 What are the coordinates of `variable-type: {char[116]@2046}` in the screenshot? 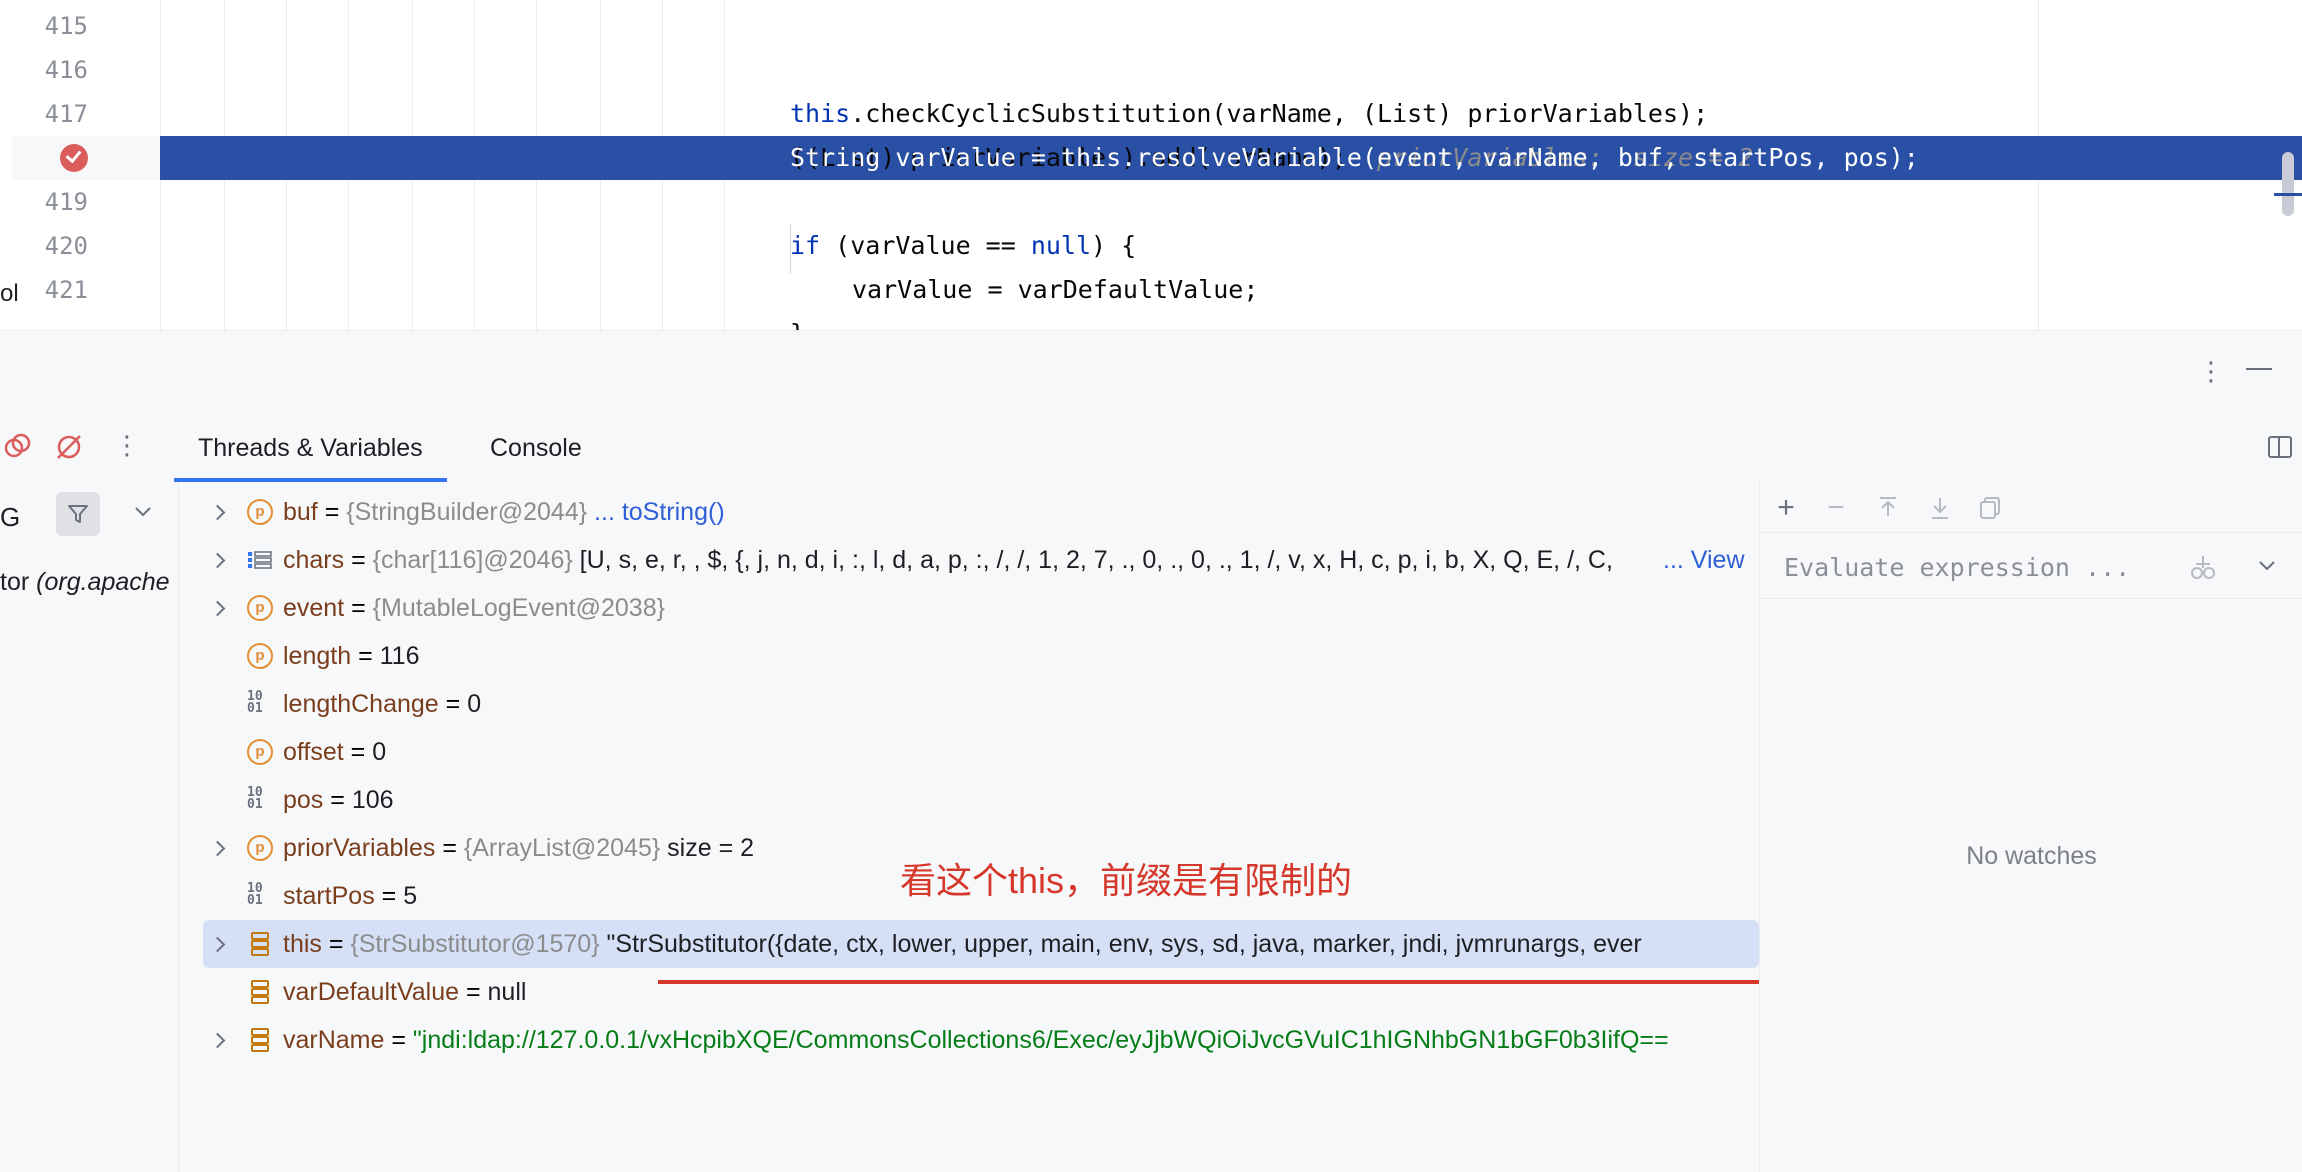 It's located at (472, 560).